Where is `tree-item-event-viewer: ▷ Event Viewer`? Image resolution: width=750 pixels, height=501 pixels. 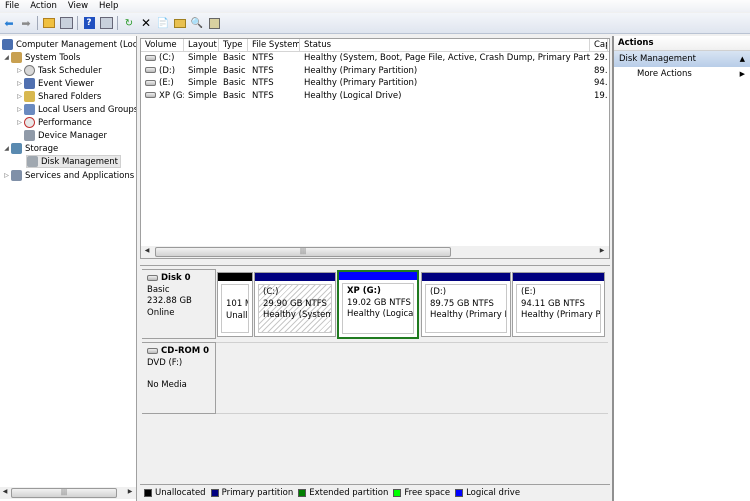 tree-item-event-viewer: ▷ Event Viewer is located at coordinates (54, 83).